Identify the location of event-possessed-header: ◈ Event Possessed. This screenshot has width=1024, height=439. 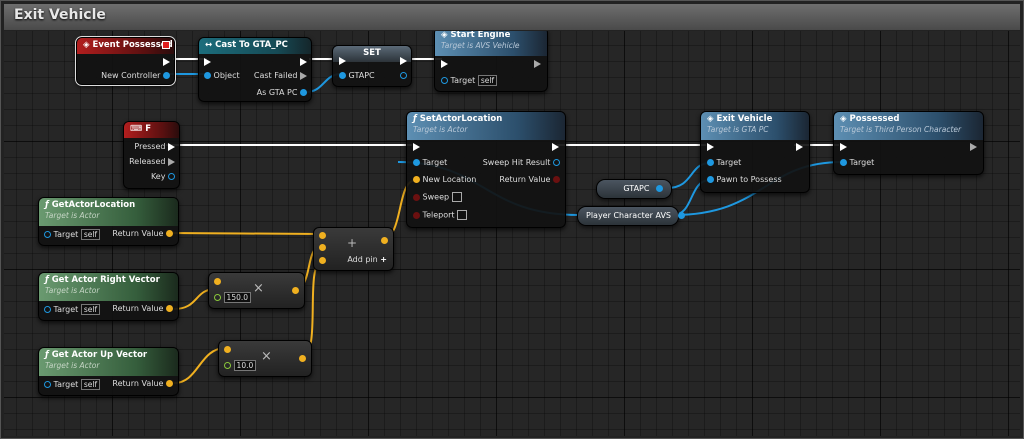
(125, 46).